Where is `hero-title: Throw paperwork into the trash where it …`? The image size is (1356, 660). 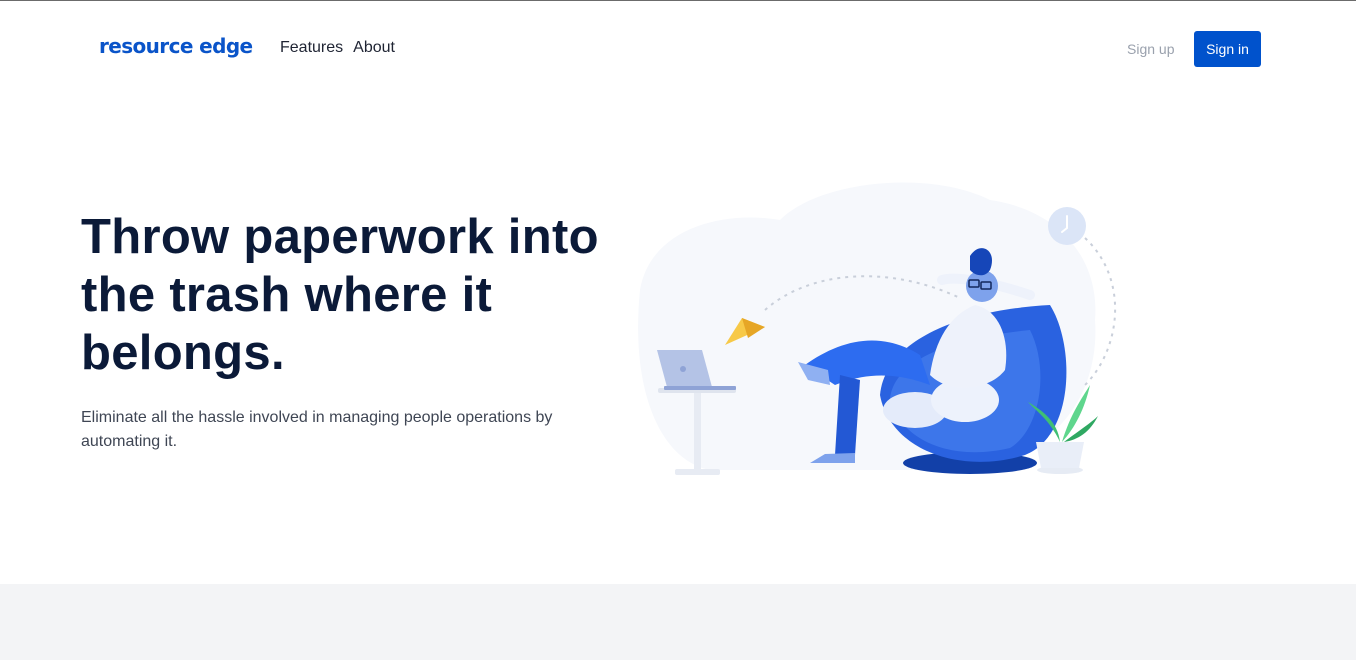
hero-title: Throw paperwork into the trash where it … is located at coordinates (340, 295).